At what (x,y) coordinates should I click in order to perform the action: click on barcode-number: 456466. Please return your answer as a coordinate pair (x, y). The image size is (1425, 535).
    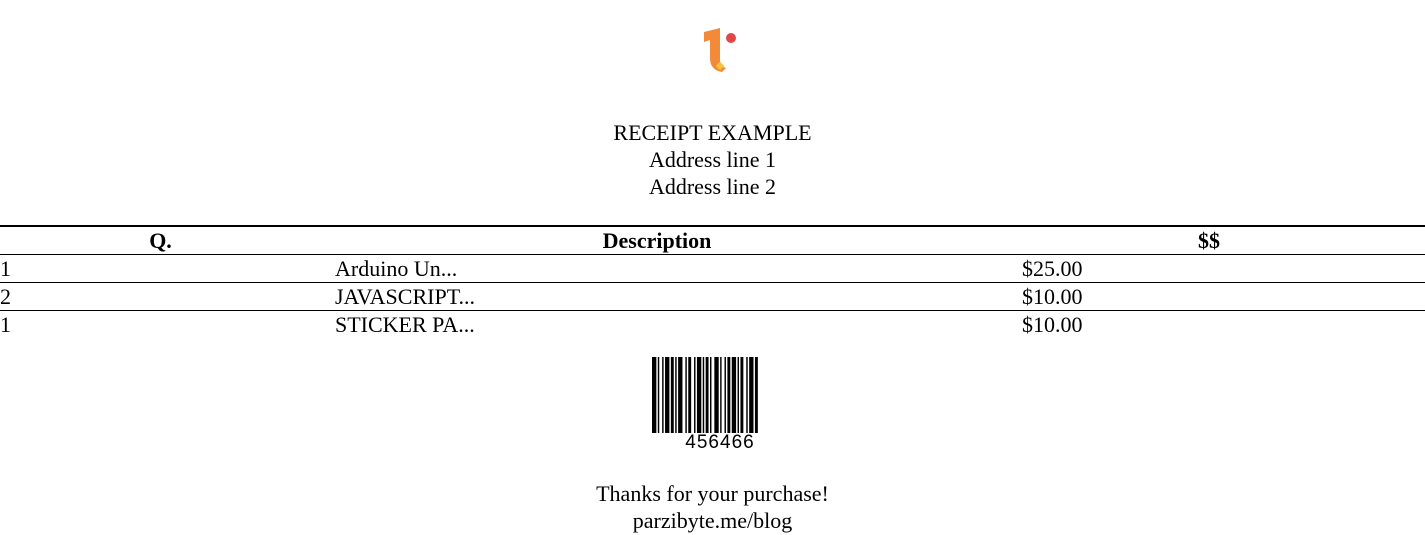
    Looking at the image, I should click on (720, 442).